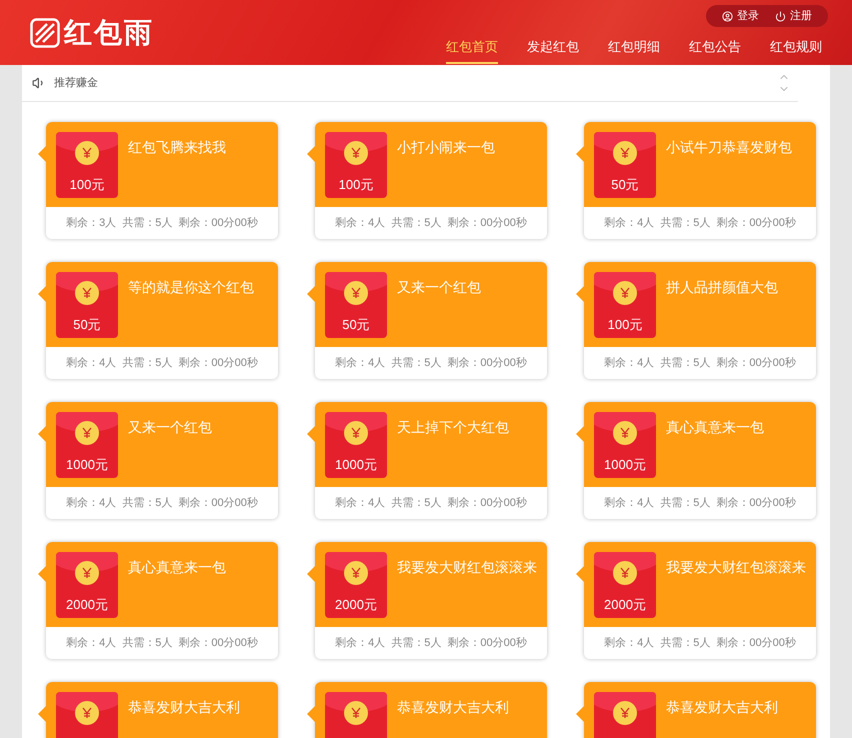 This screenshot has width=852, height=738. I want to click on power-icon, so click(780, 16).